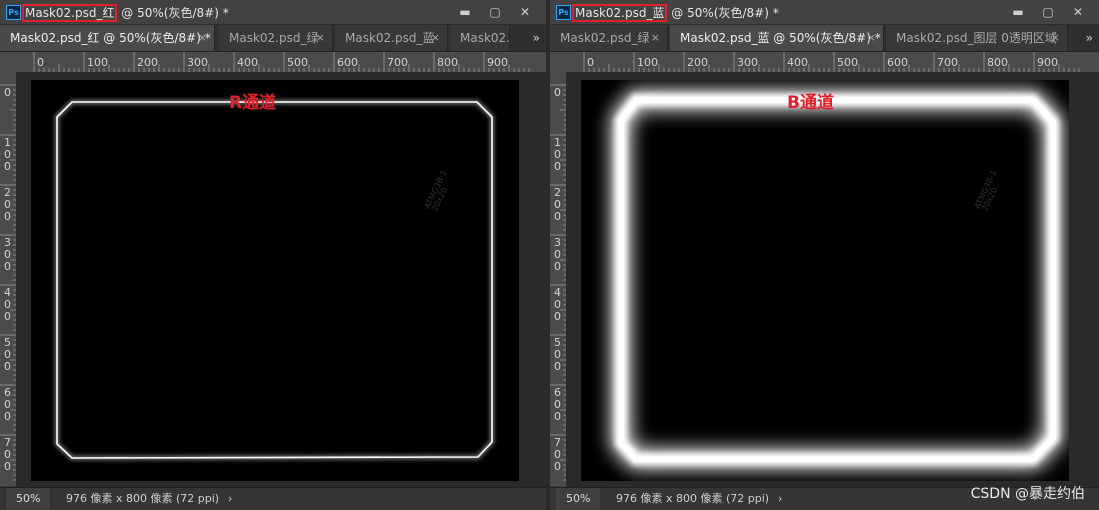 This screenshot has height=510, width=1099. Describe the element at coordinates (143, 498) in the screenshot. I see `document-info: 976 像素 x 800 像素 (72 ppi)` at that location.